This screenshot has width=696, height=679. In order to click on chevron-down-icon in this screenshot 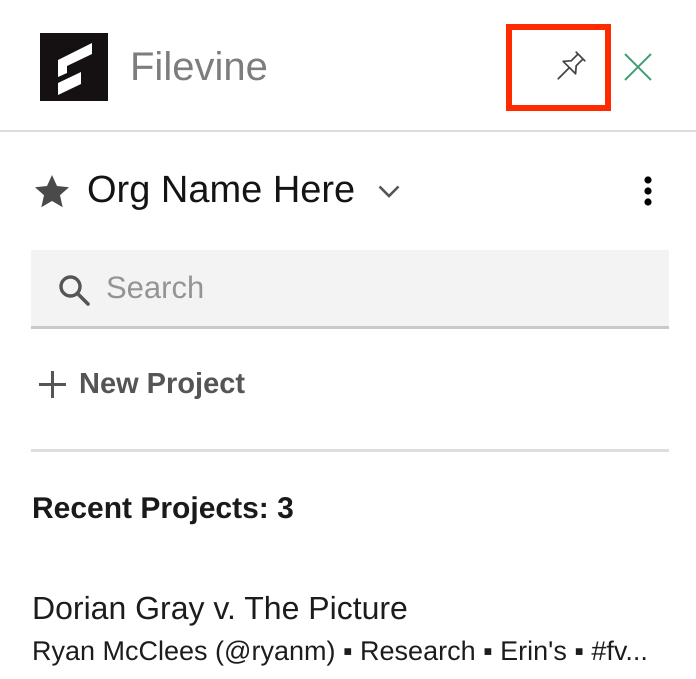, I will do `click(389, 191)`.